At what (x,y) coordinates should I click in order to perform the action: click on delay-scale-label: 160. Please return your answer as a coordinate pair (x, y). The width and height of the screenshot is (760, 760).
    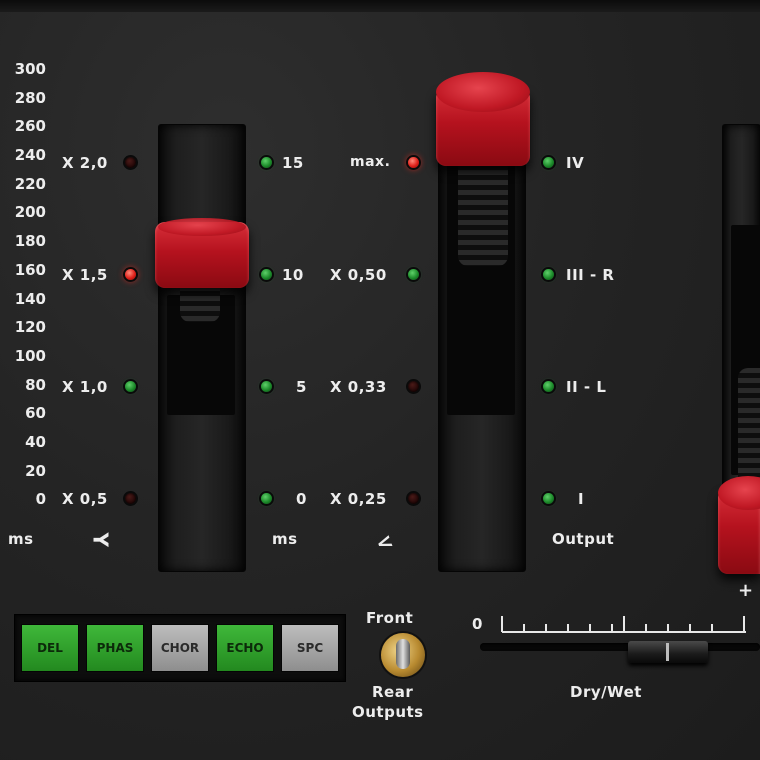
    Looking at the image, I should click on (30, 270).